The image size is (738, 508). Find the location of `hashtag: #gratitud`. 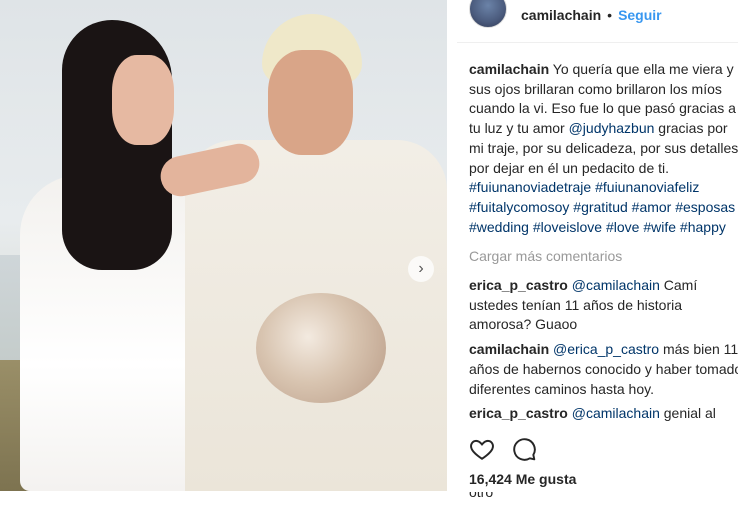

hashtag: #gratitud is located at coordinates (600, 207).